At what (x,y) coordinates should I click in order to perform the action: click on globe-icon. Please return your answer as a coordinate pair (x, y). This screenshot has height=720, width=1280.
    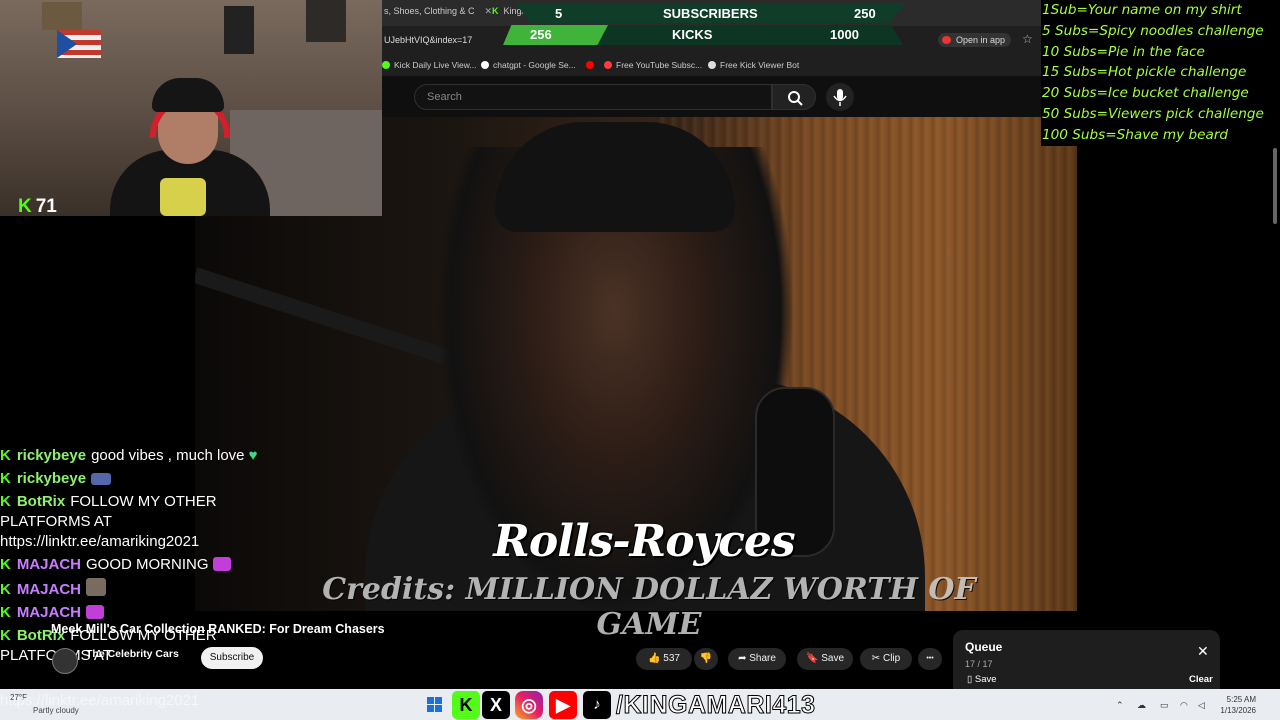
    Looking at the image, I should click on (712, 65).